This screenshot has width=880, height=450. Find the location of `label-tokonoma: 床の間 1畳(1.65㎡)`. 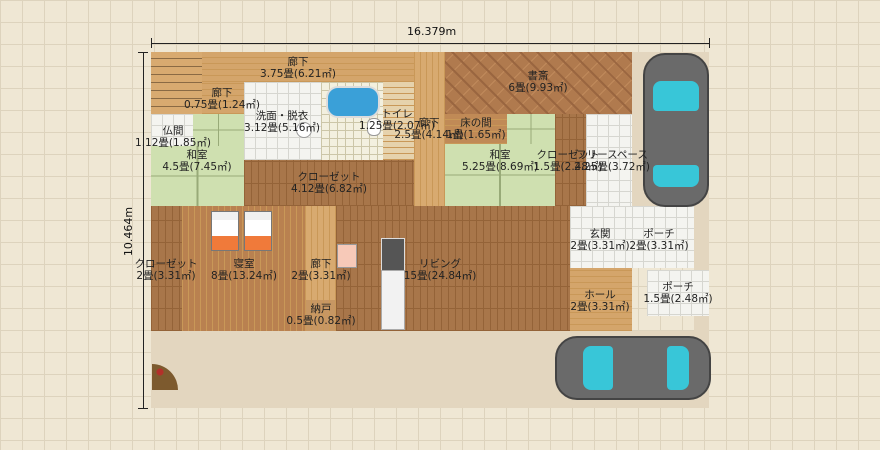

label-tokonoma: 床の間 1畳(1.65㎡) is located at coordinates (475, 129).